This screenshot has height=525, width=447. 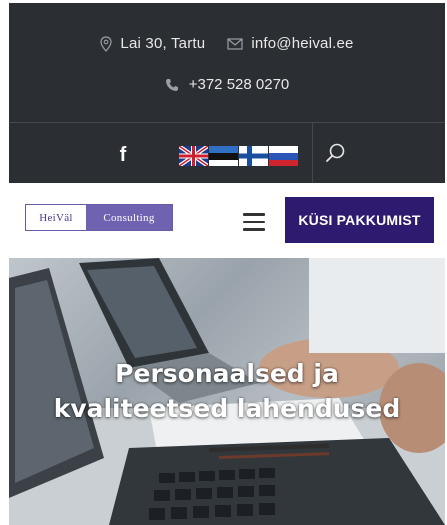 I want to click on search-icon, so click(x=336, y=153).